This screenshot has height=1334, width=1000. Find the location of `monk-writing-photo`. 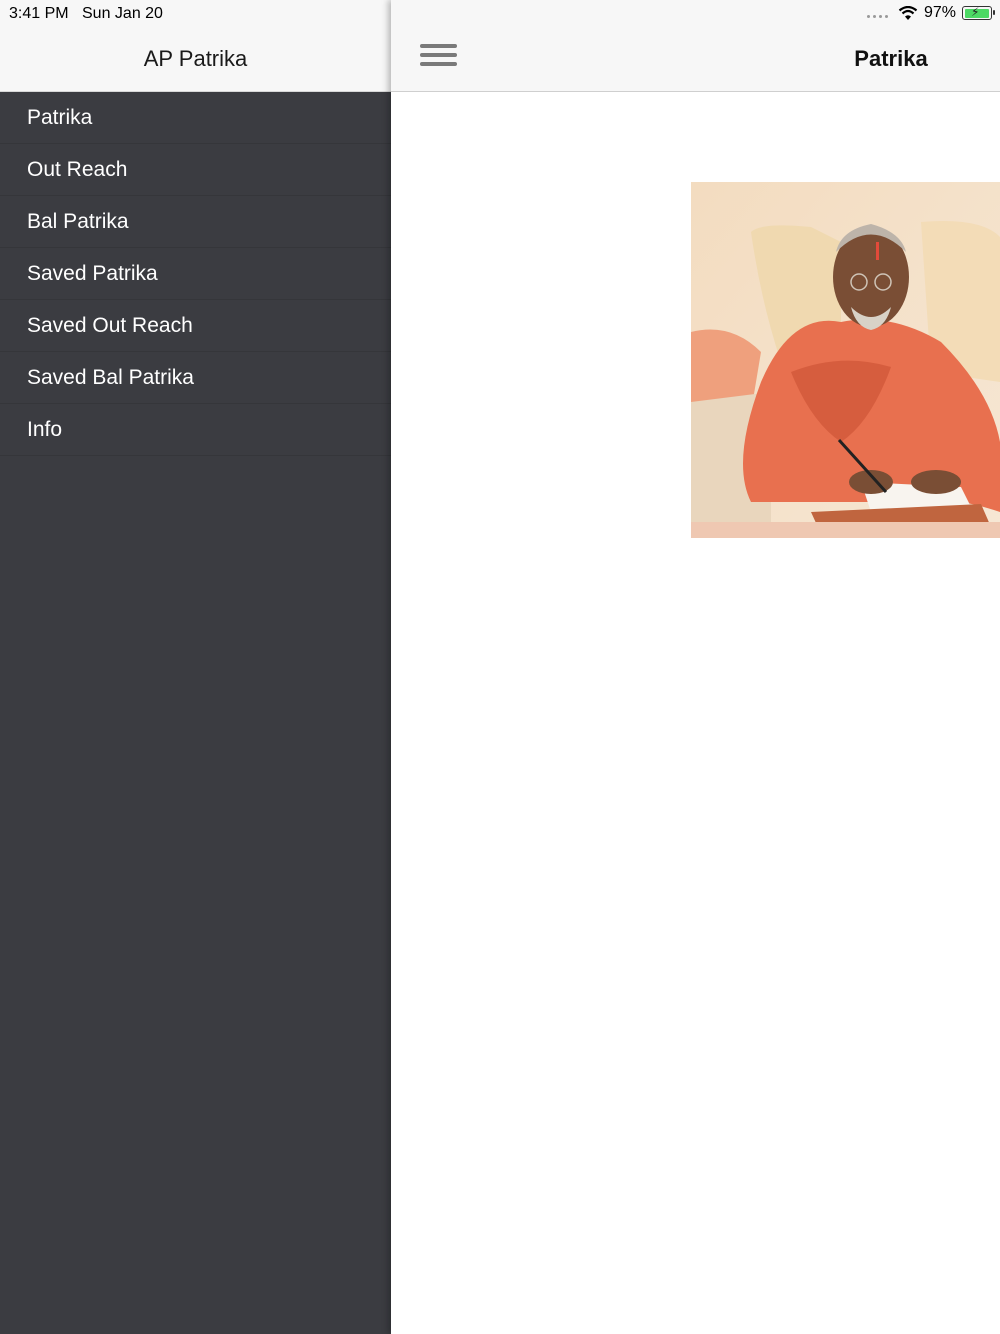

monk-writing-photo is located at coordinates (845, 360).